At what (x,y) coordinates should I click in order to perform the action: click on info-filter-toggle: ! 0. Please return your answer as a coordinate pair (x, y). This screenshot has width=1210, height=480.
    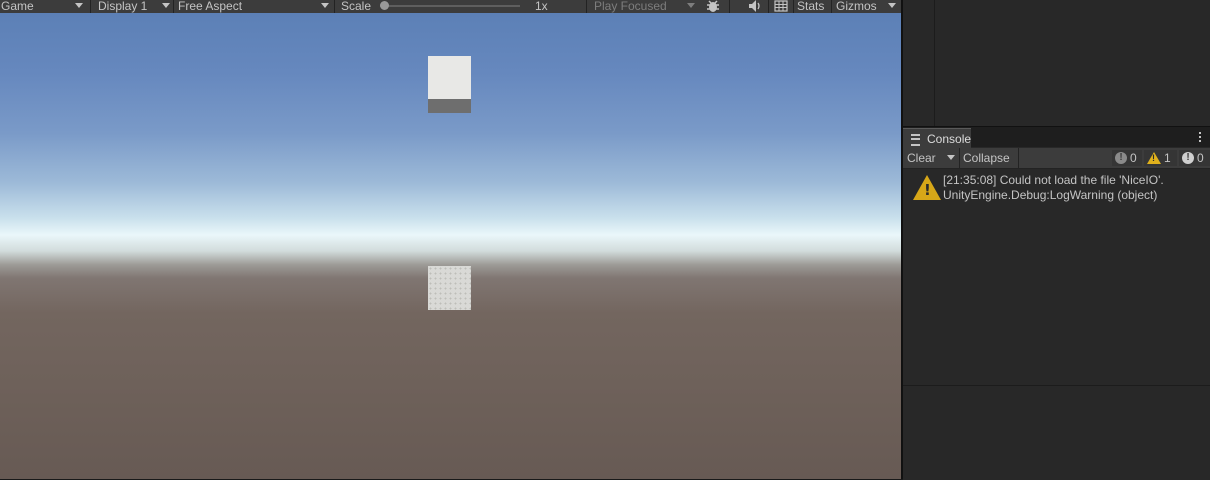
    Looking at the image, I should click on (1194, 158).